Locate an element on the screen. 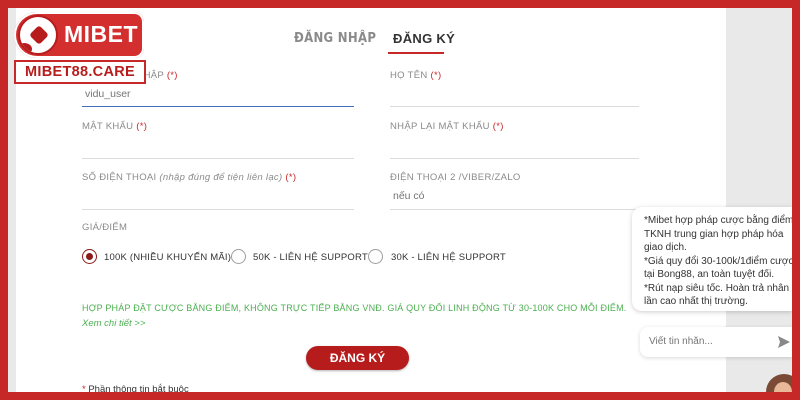  chat-input-box is located at coordinates (716, 342).